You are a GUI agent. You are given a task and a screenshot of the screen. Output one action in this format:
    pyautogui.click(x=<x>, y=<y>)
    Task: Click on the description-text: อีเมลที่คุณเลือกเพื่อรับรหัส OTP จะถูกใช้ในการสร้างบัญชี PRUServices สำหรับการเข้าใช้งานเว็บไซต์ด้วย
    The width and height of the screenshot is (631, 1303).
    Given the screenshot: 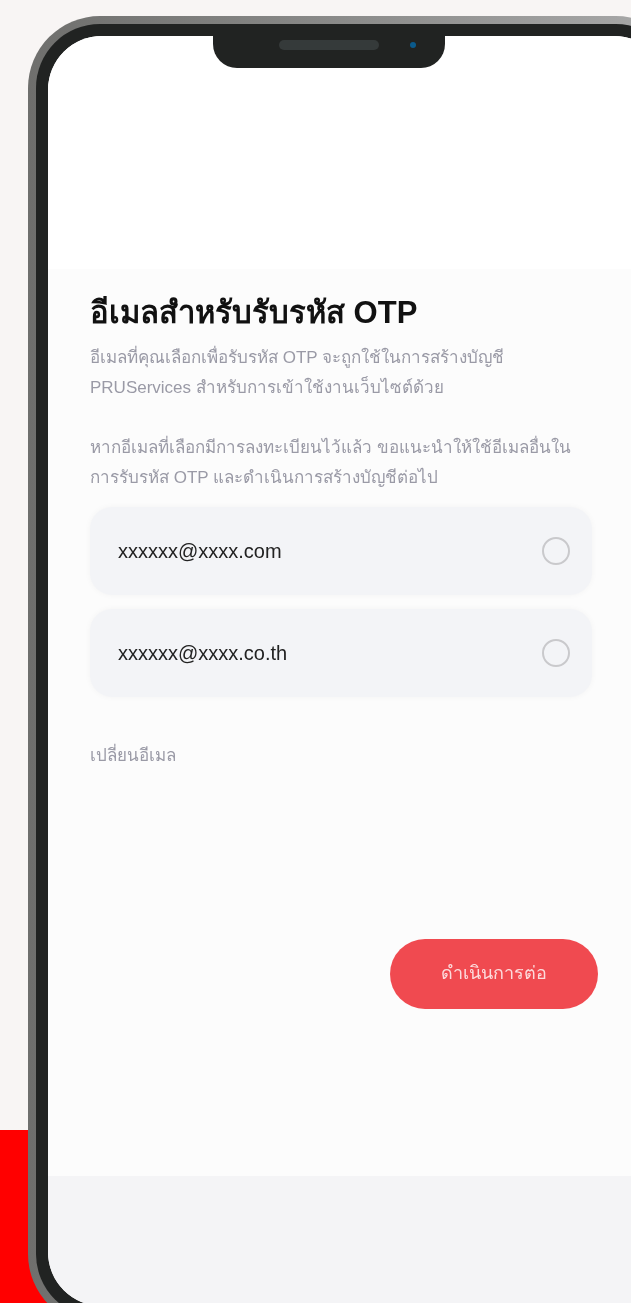 What is the action you would take?
    pyautogui.click(x=341, y=373)
    